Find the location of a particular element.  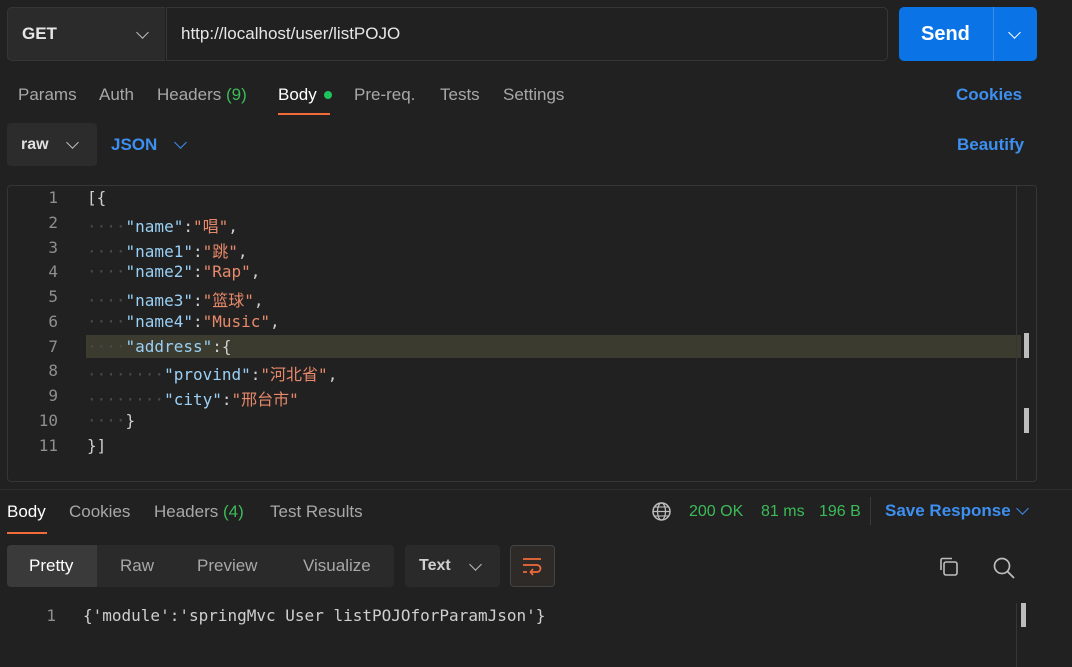

resp-tab-headers-count: (4) is located at coordinates (233, 511).